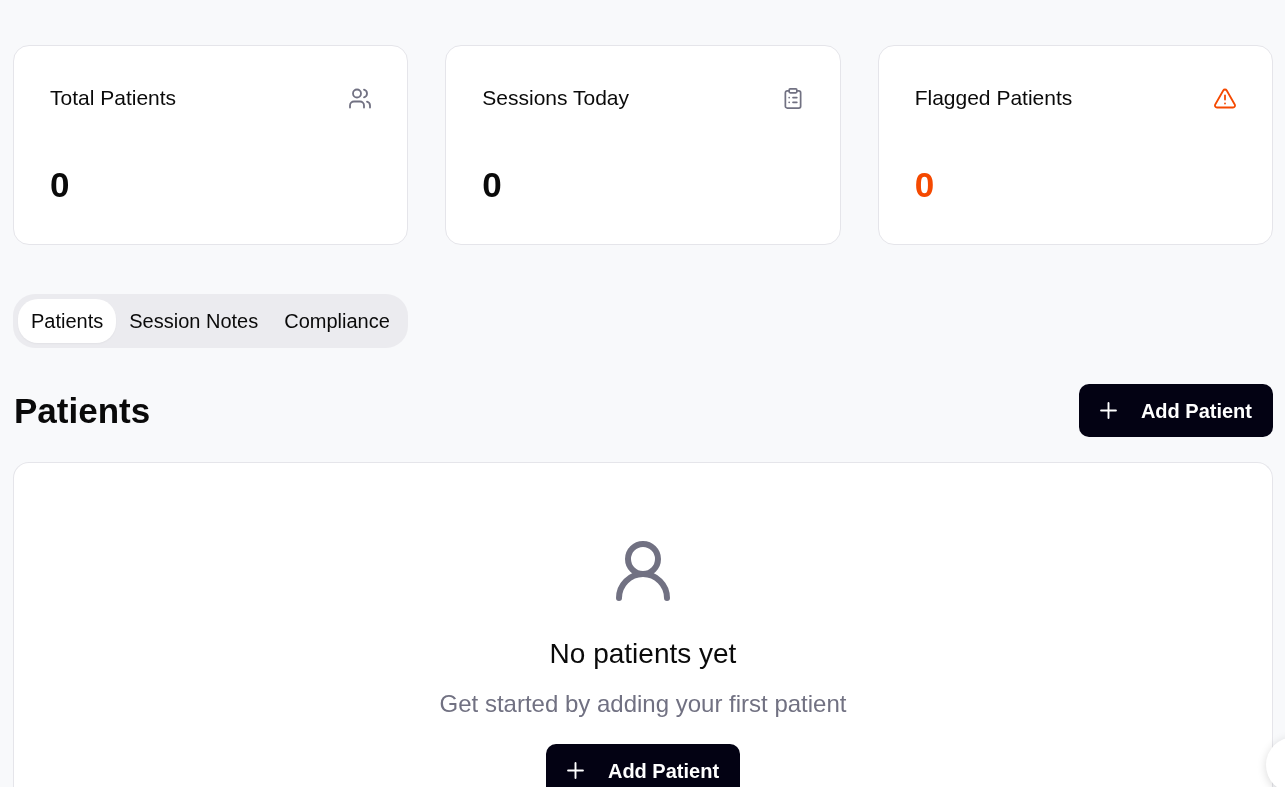 The image size is (1285, 787). Describe the element at coordinates (643, 654) in the screenshot. I see `empty-state-title: No patients yet` at that location.